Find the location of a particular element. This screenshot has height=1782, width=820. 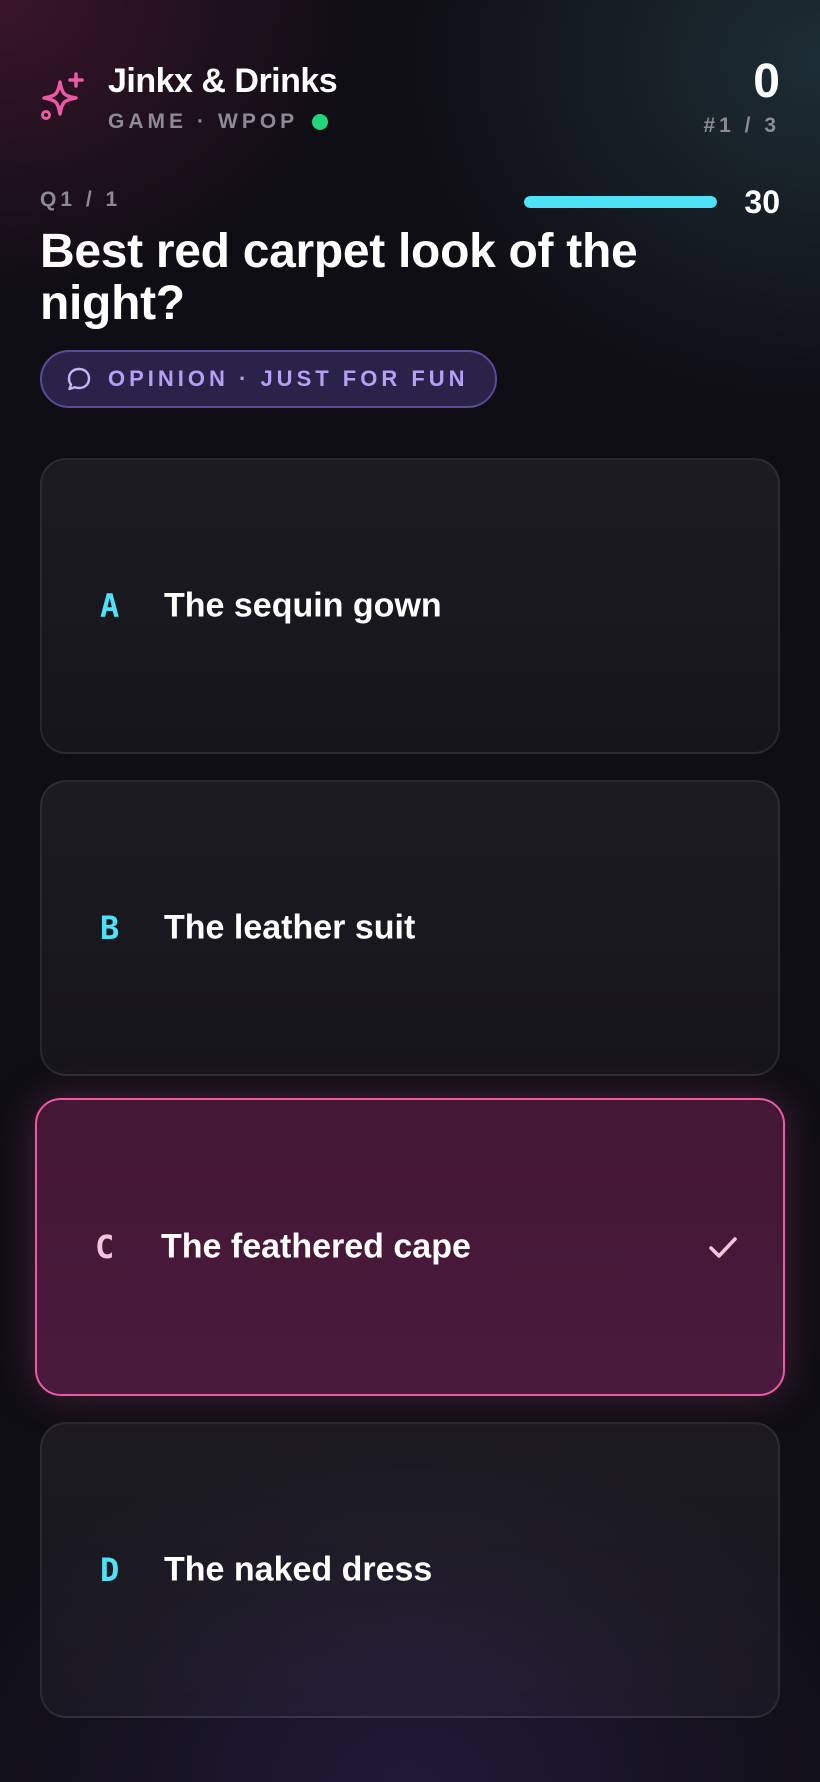

live-status-dot is located at coordinates (320, 122).